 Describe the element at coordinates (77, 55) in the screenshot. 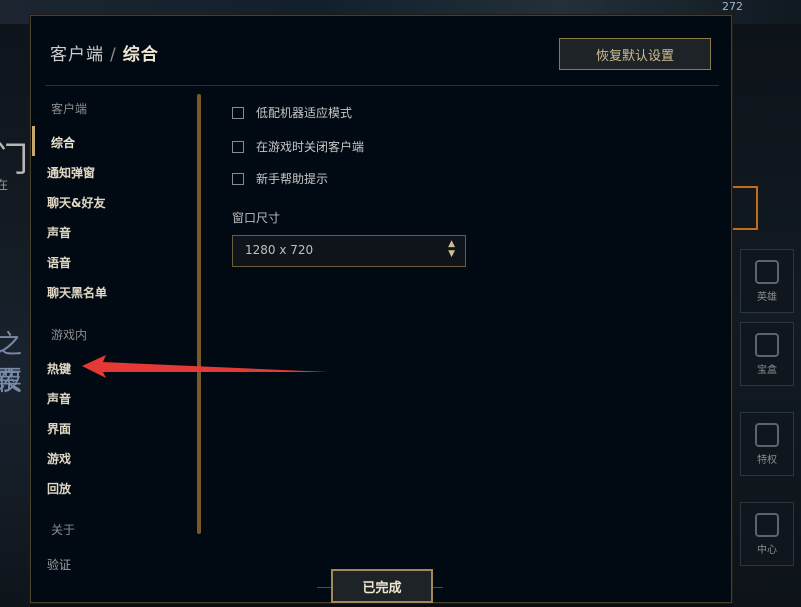

I see `breadcrumb-parent: 客户端` at that location.